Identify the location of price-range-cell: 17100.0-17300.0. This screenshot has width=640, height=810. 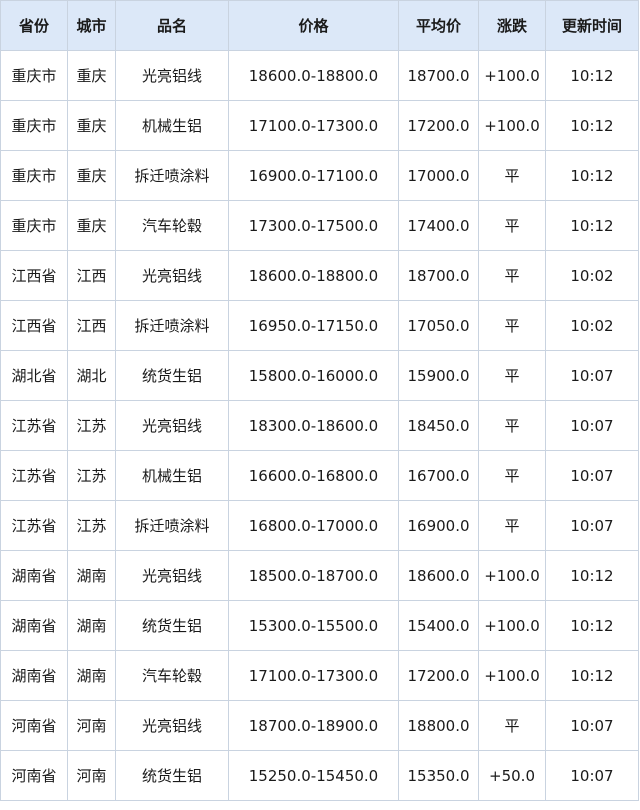
(313, 125).